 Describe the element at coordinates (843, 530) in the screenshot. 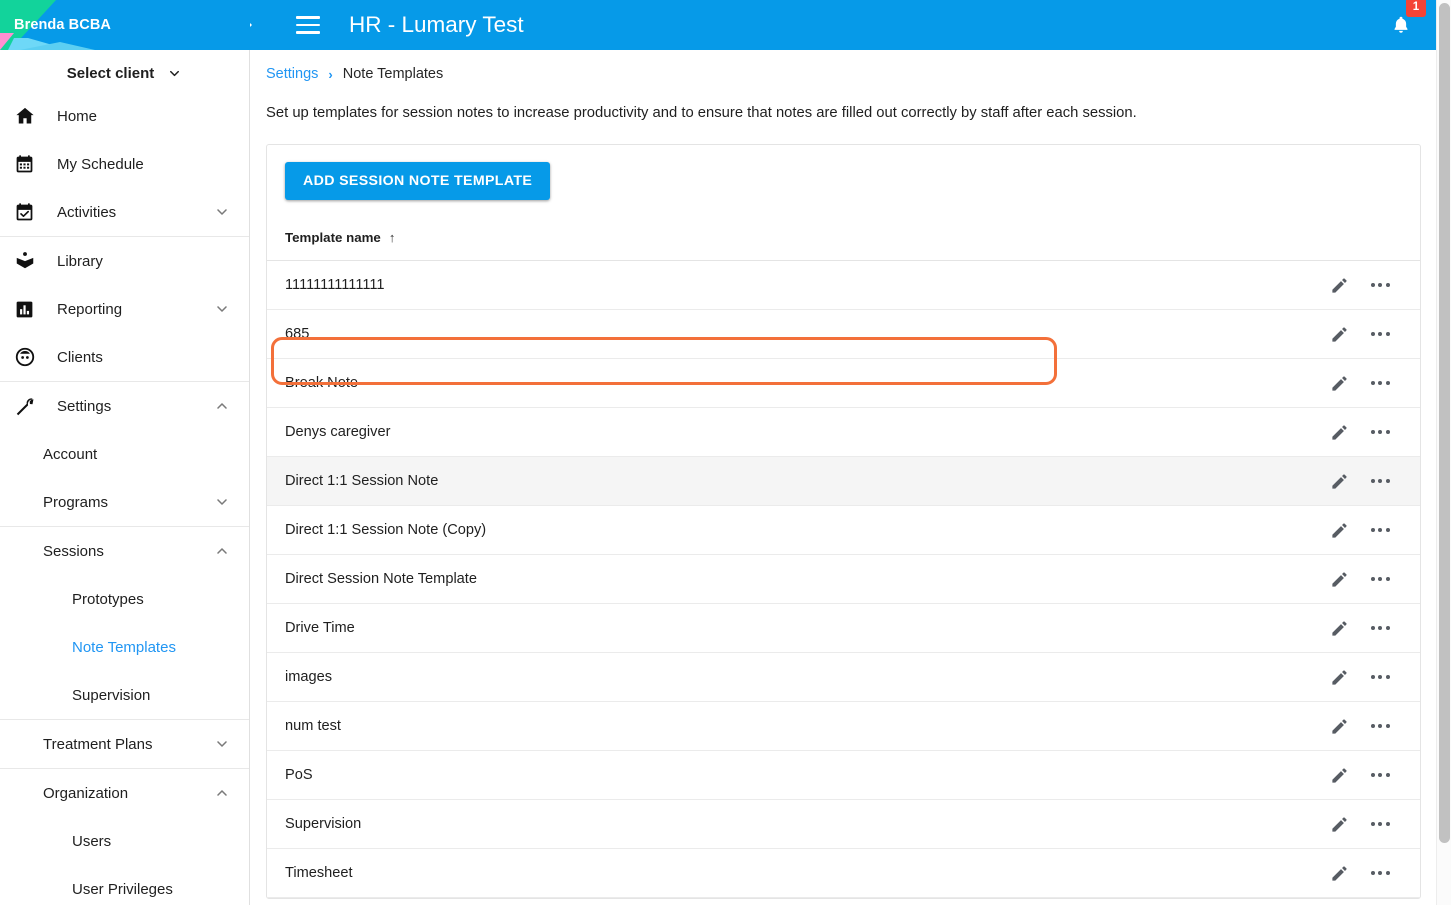

I see `table-row: Direct 1:1 Session Note (Copy)` at that location.